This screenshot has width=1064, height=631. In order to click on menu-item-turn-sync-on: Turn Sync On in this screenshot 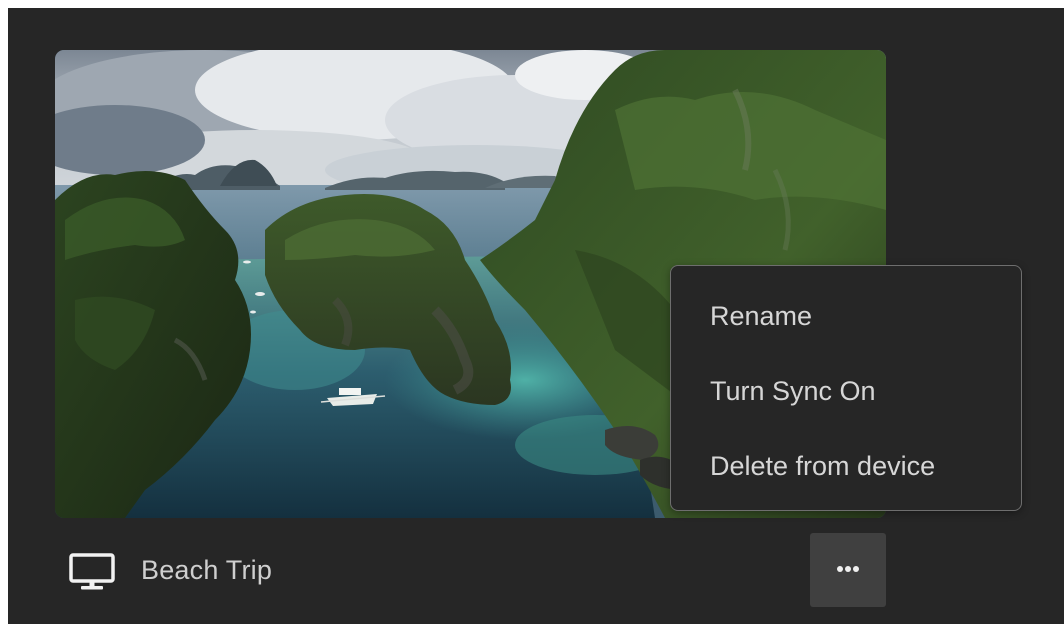, I will do `click(846, 391)`.